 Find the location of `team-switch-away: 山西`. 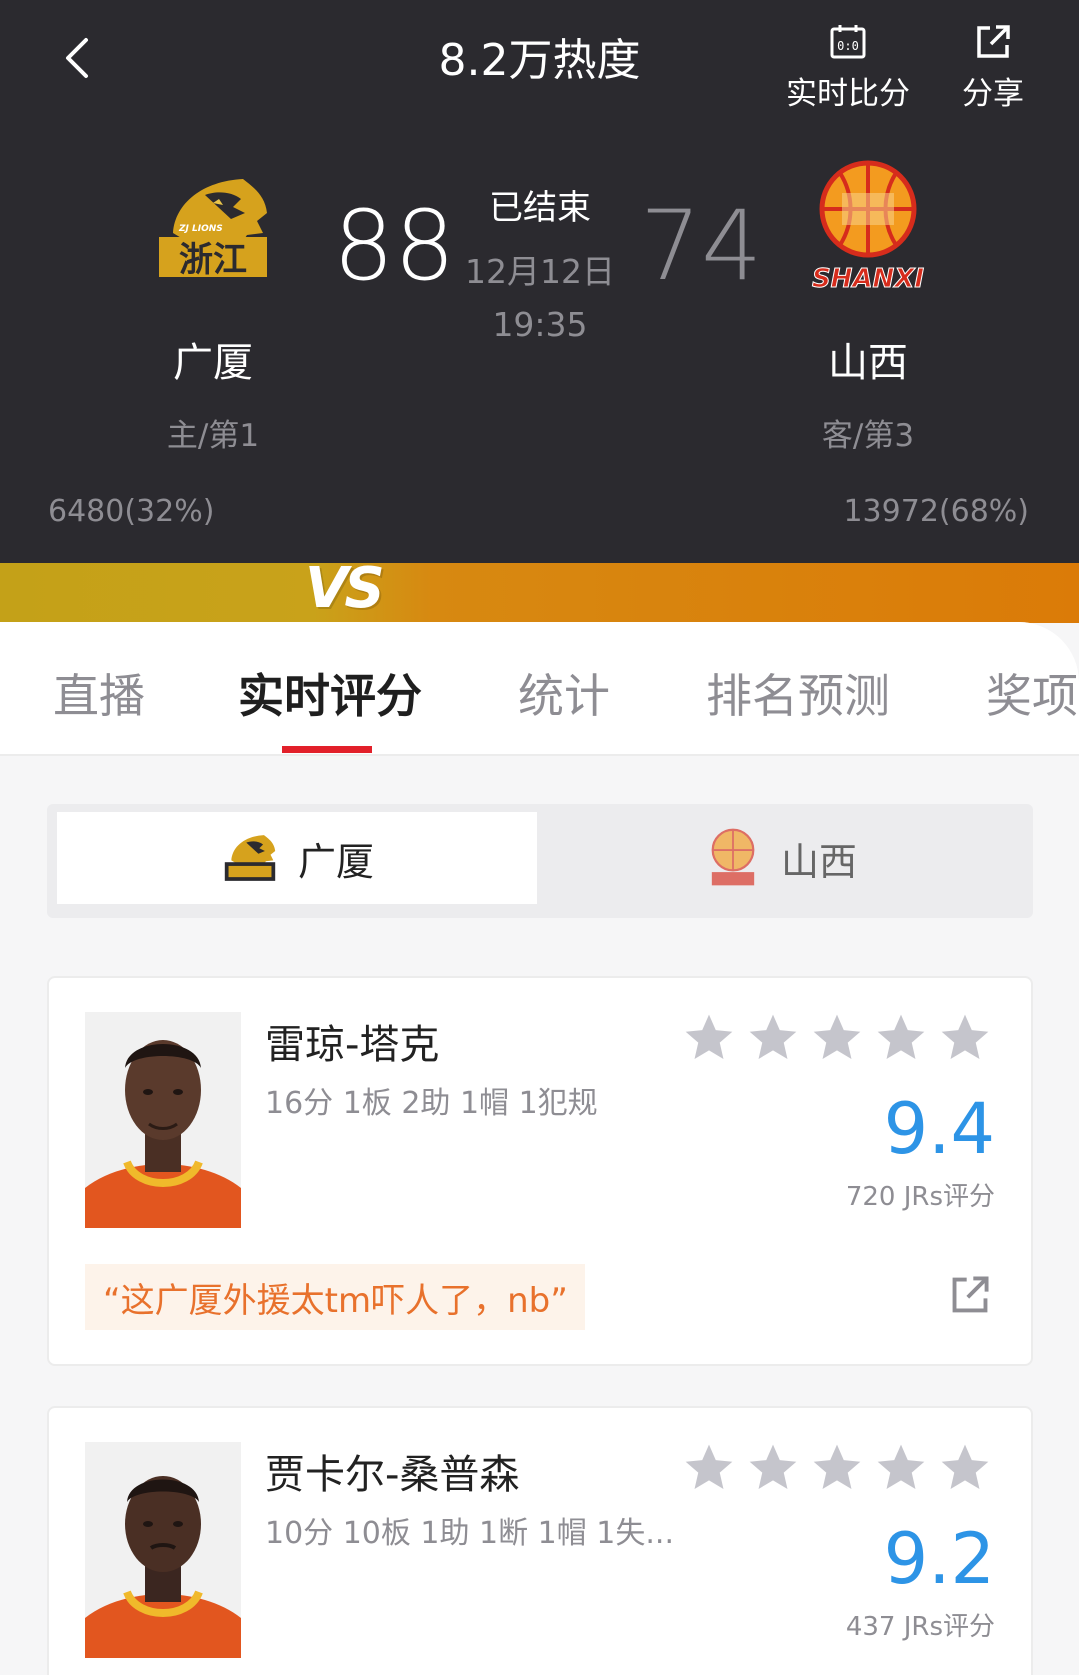

team-switch-away: 山西 is located at coordinates (780, 858).